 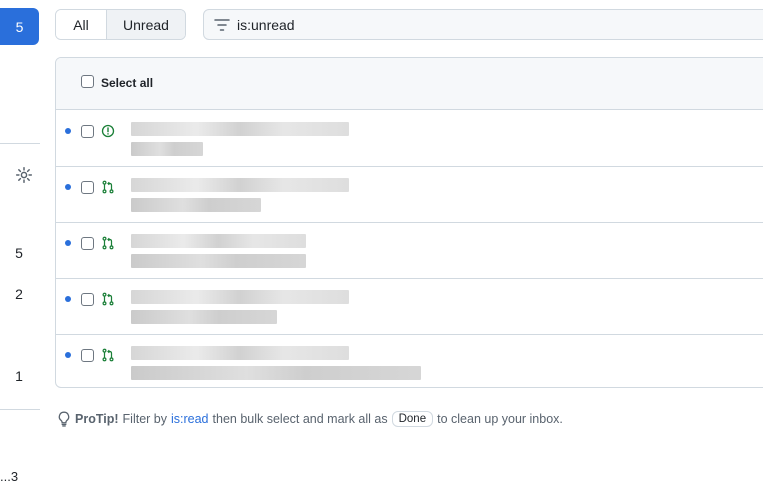 I want to click on issue-icon, so click(x=108, y=131).